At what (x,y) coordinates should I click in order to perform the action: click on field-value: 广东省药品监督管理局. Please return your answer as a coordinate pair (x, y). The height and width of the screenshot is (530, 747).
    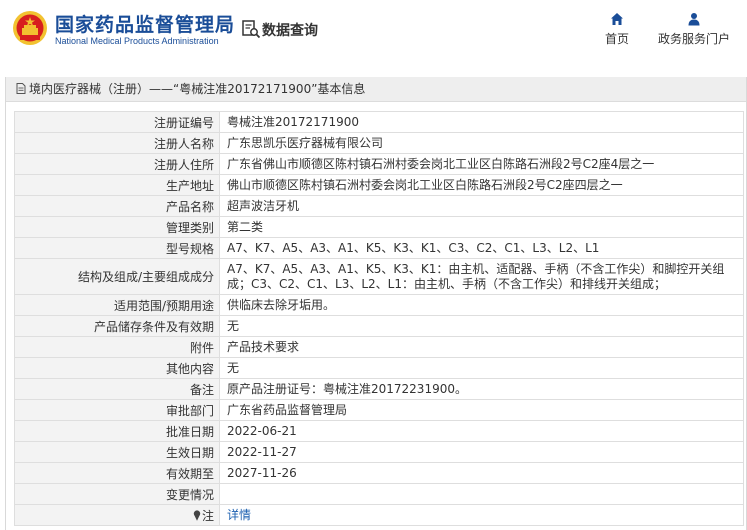
    Looking at the image, I should click on (481, 410).